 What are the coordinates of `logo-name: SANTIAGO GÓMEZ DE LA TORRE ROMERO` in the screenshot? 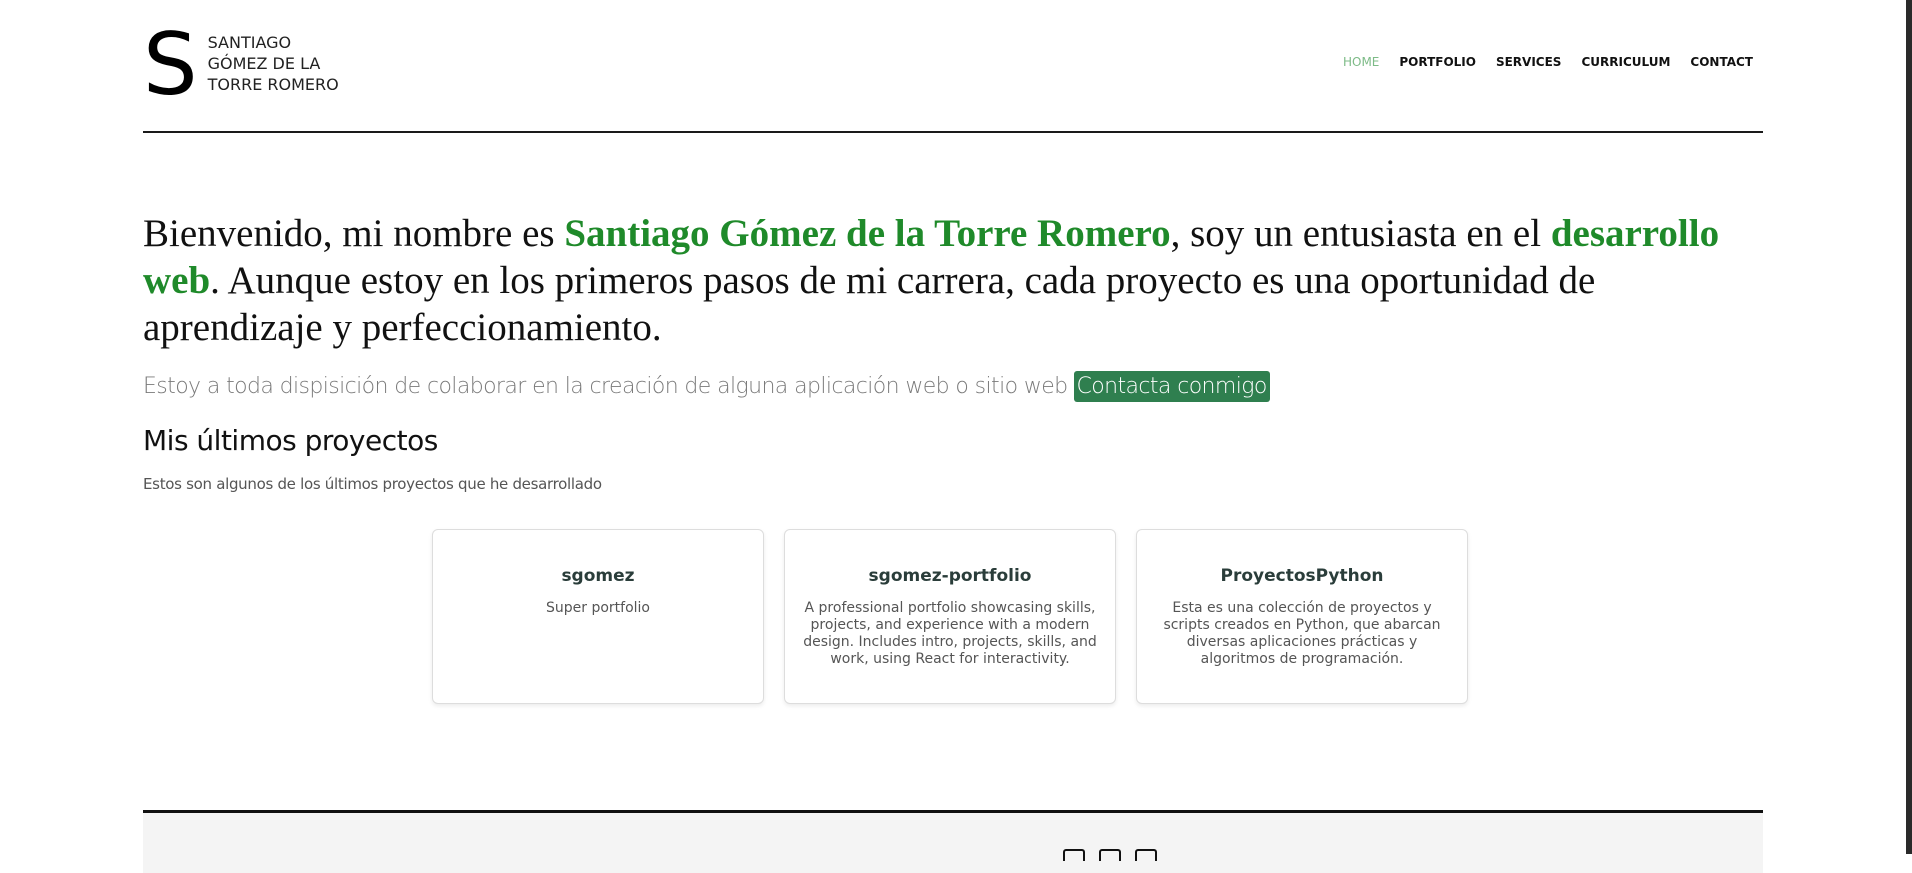 It's located at (283, 58).